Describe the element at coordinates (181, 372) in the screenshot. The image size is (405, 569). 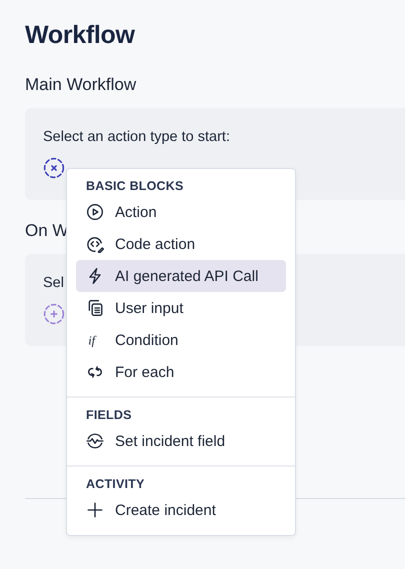
I see `menu-item: For each` at that location.